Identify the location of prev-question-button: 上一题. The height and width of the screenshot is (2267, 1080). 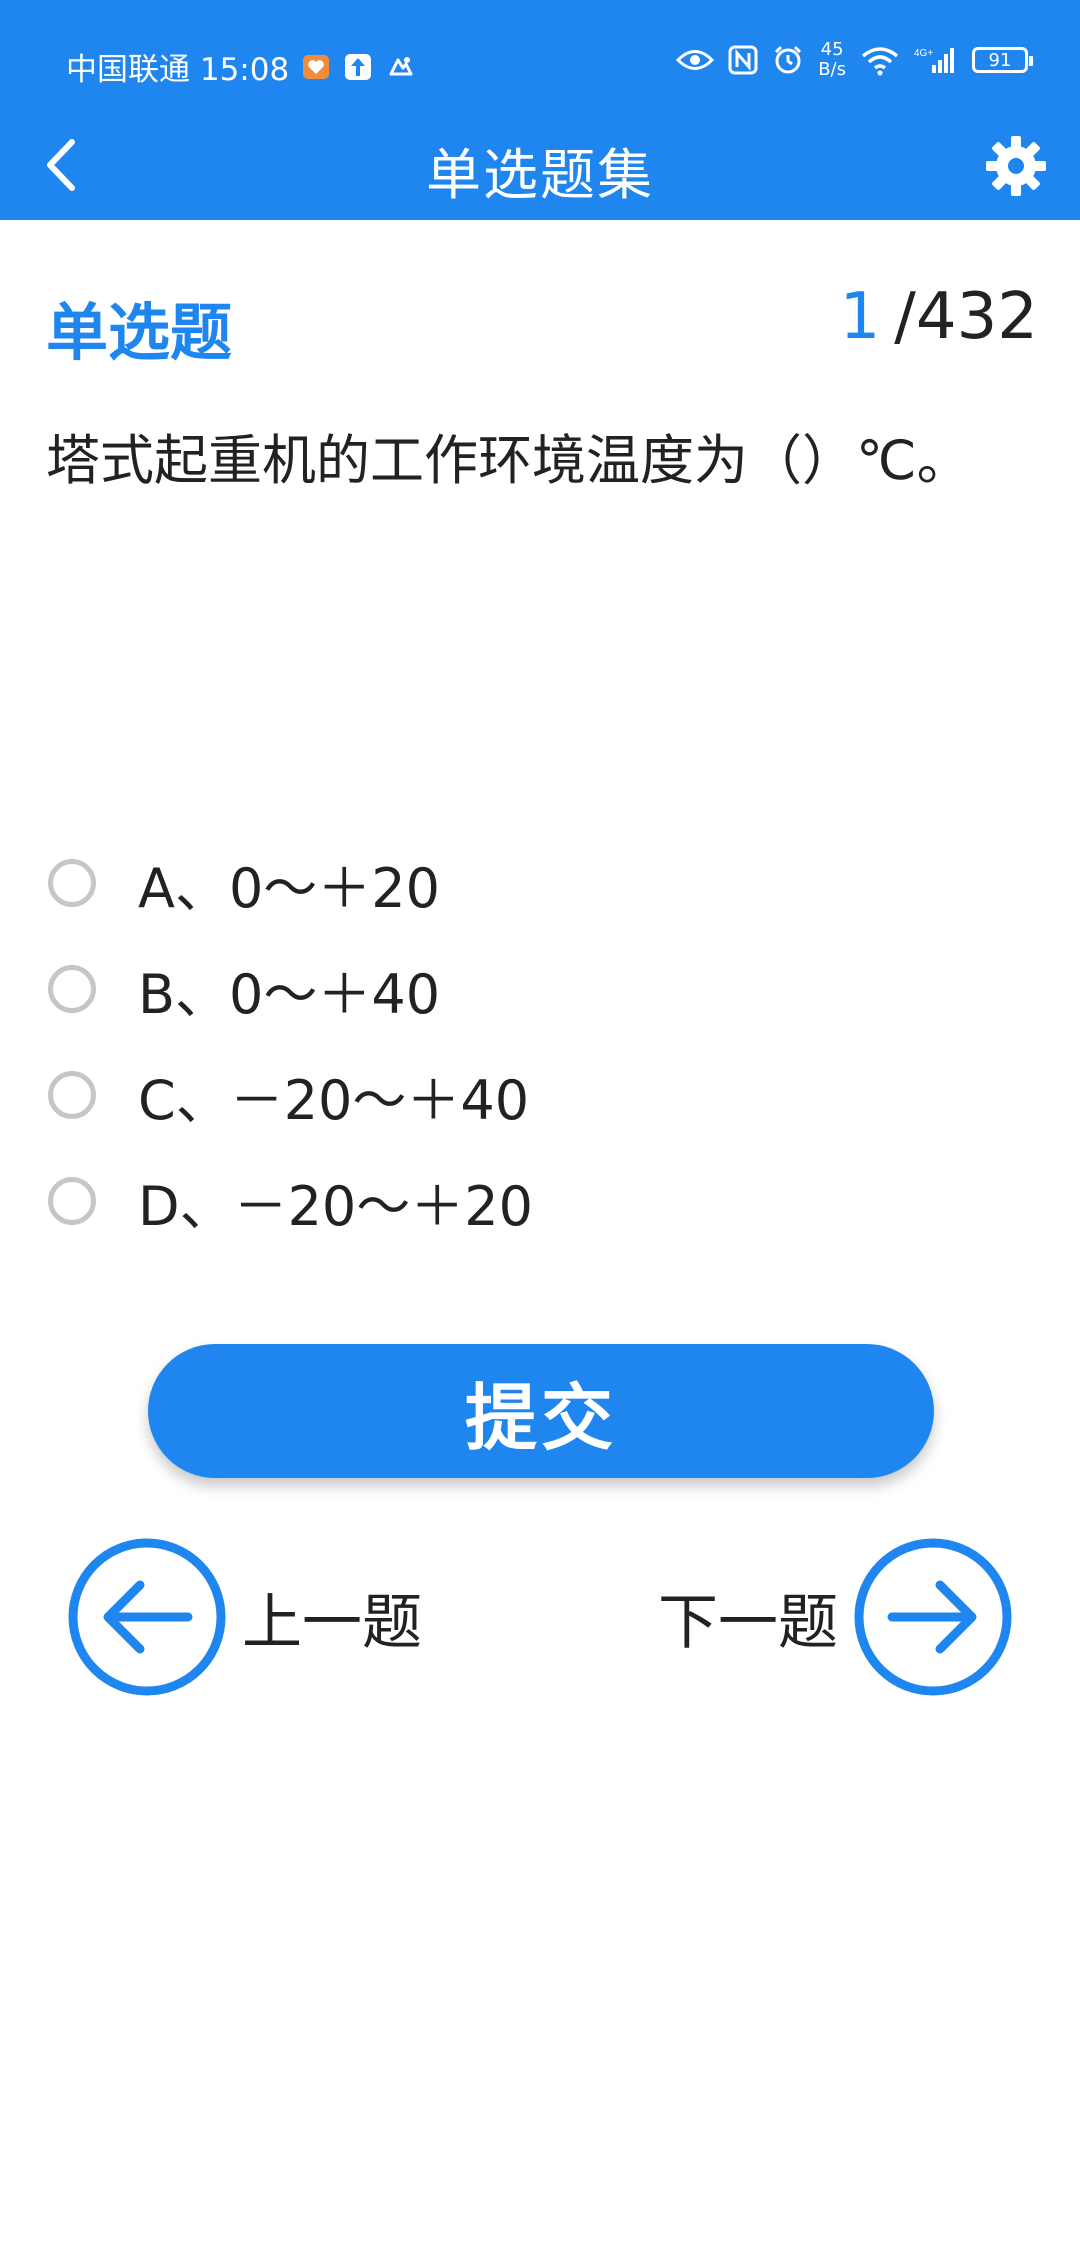
(245, 1617).